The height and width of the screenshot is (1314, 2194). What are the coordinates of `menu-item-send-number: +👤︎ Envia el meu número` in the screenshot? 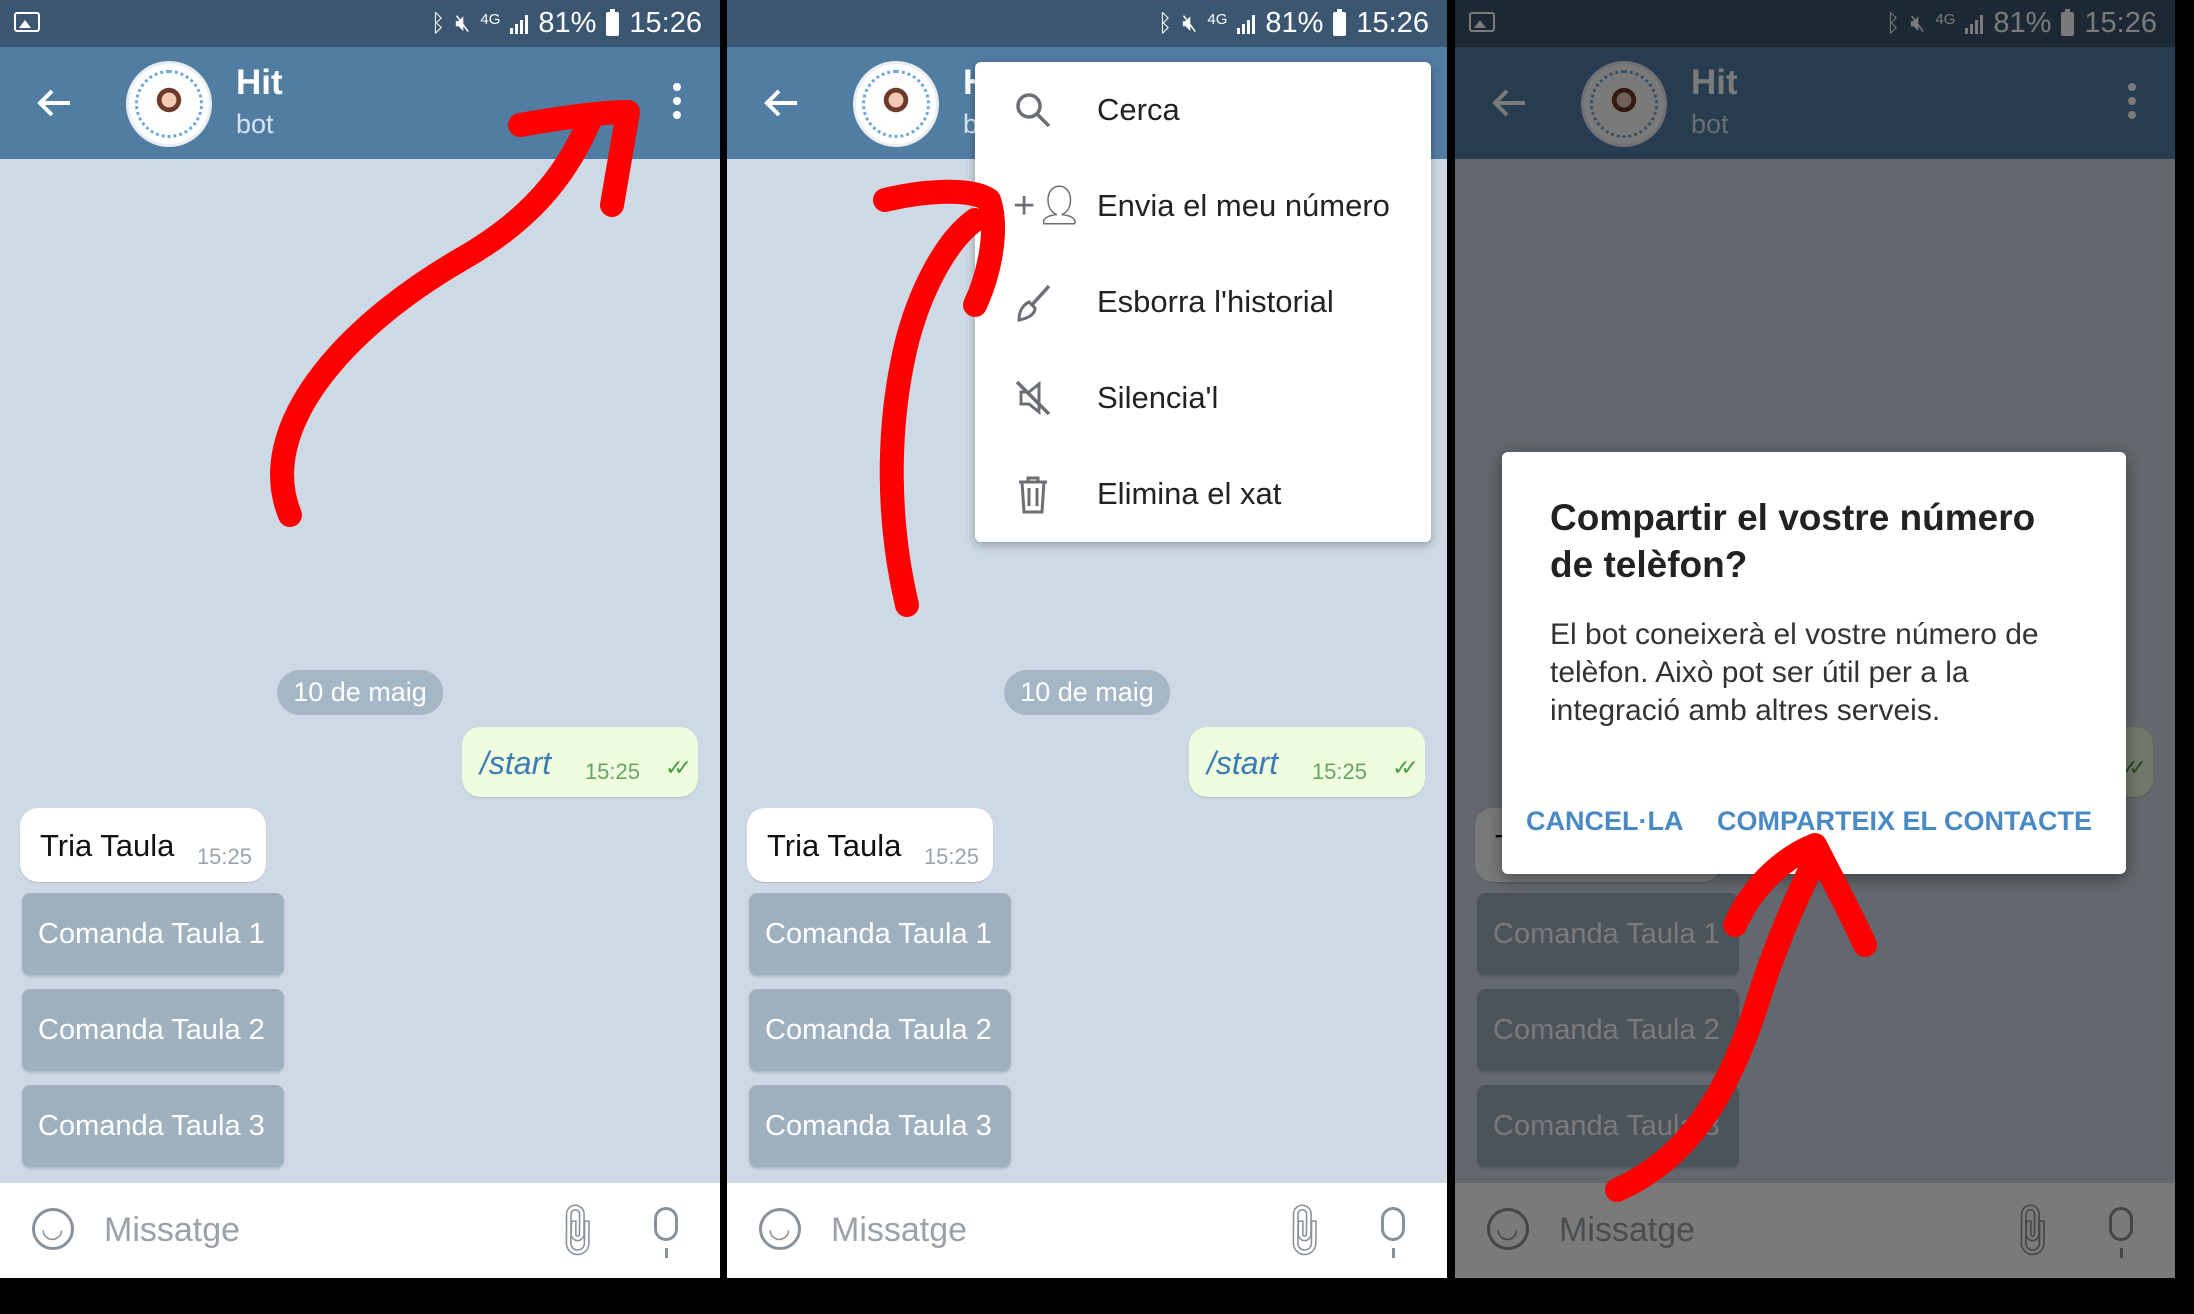 It's located at (1203, 206).